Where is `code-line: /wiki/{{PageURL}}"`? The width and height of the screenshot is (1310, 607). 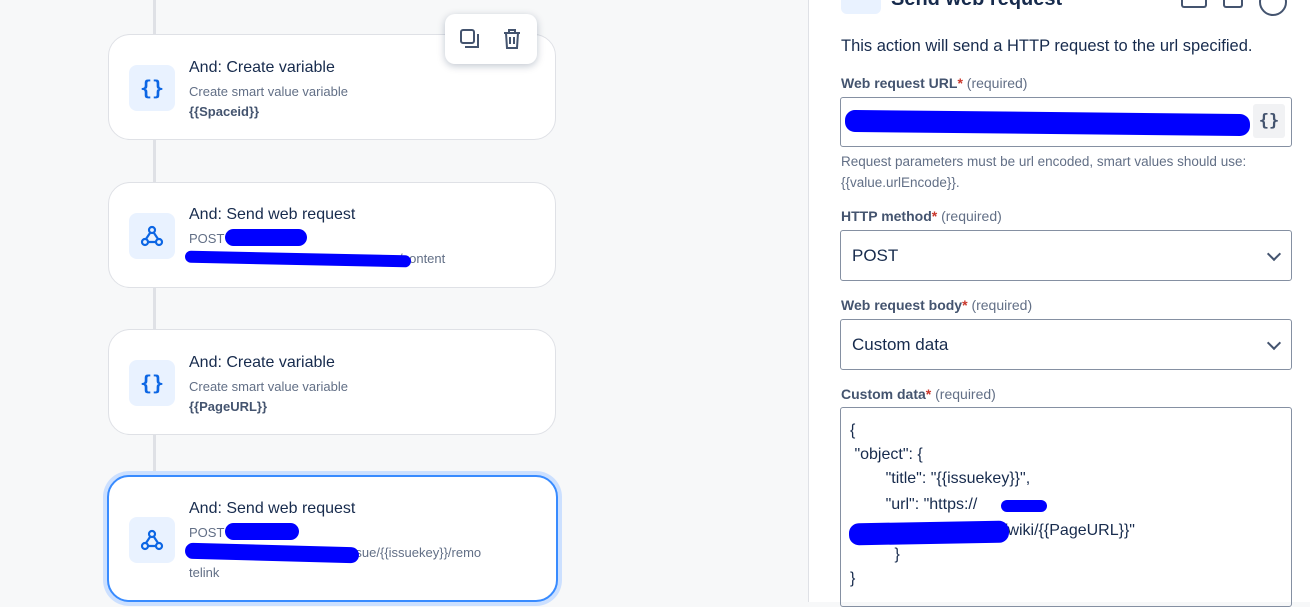 code-line: /wiki/{{PageURL}}" is located at coordinates (1069, 530).